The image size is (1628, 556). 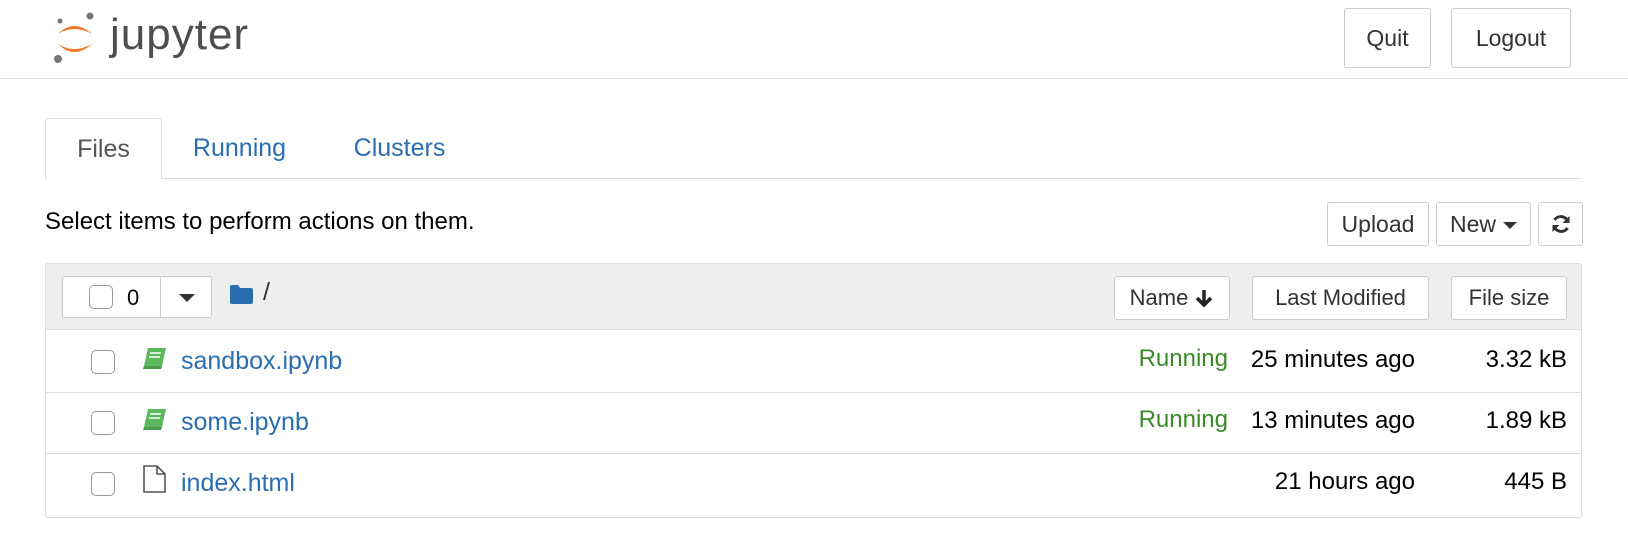 I want to click on file-name-link: some.ipynb, so click(x=245, y=422).